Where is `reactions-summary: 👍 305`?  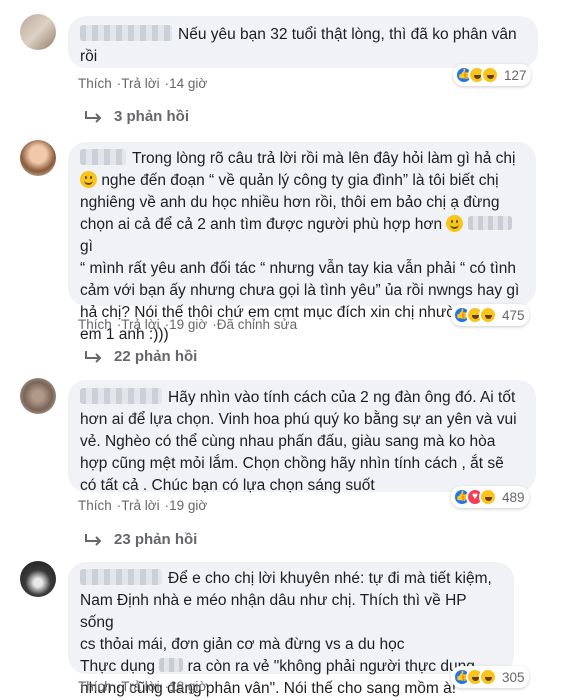 reactions-summary: 👍 305 is located at coordinates (490, 677).